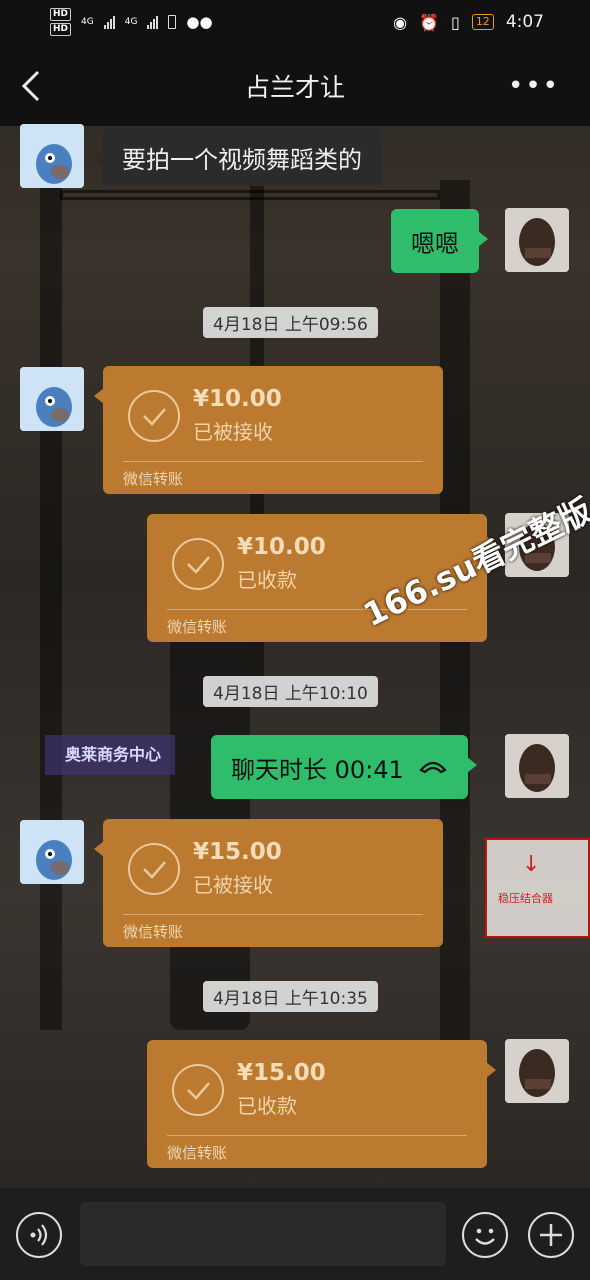  I want to click on status-bar: HD HD 4G 4G ●● ◉ ⏰ ▯ 12 4:07, so click(295, 23).